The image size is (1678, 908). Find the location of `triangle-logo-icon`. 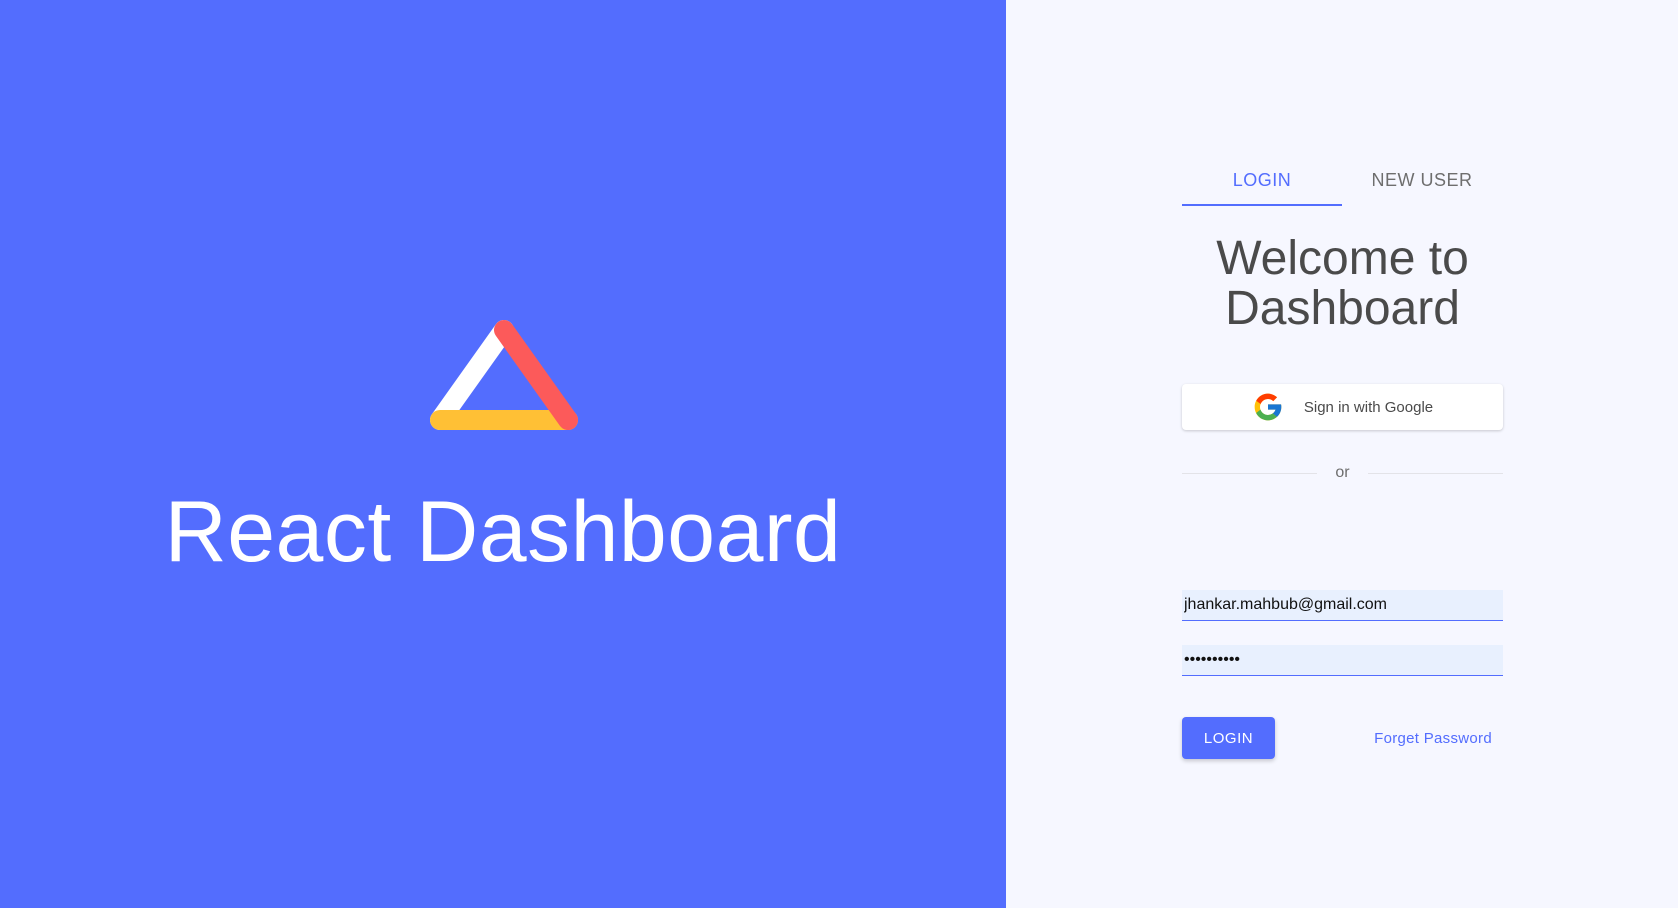

triangle-logo-icon is located at coordinates (504, 375).